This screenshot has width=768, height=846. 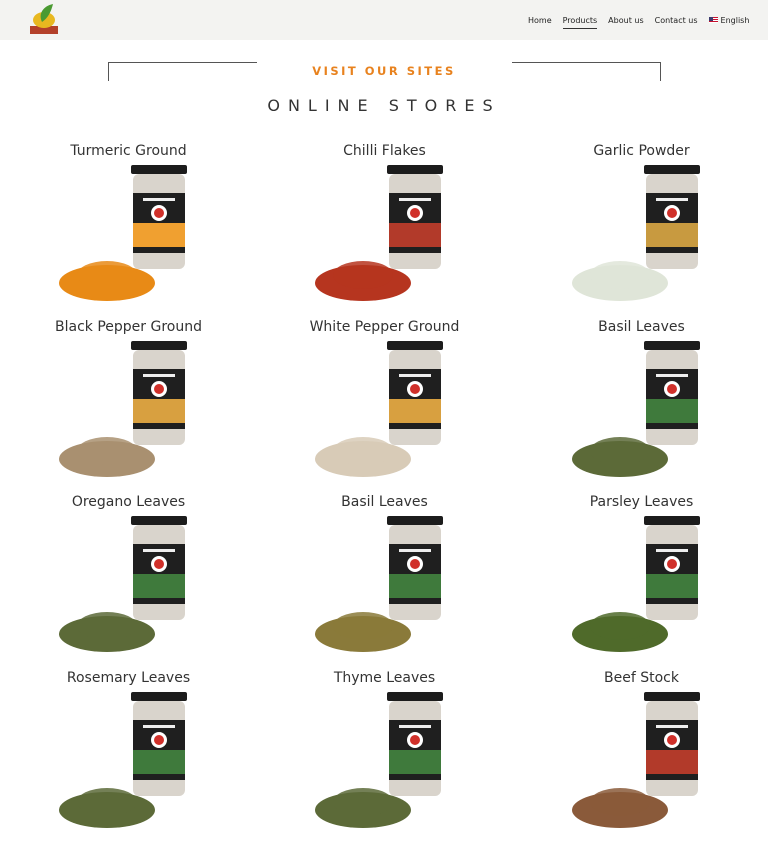 I want to click on product-card: Parsley Leaves, so click(x=640, y=582).